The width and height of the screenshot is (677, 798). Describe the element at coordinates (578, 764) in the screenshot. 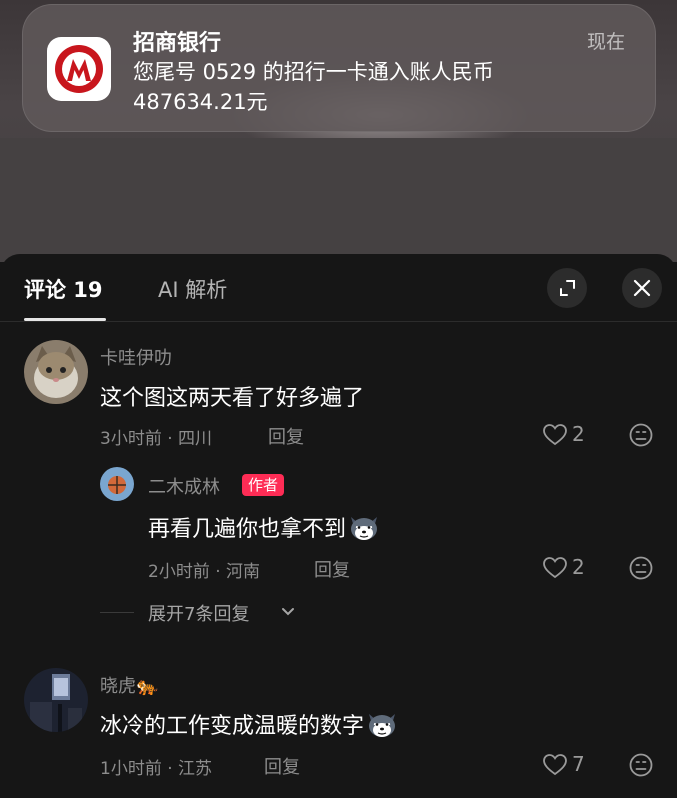

I see `like-count: 7` at that location.